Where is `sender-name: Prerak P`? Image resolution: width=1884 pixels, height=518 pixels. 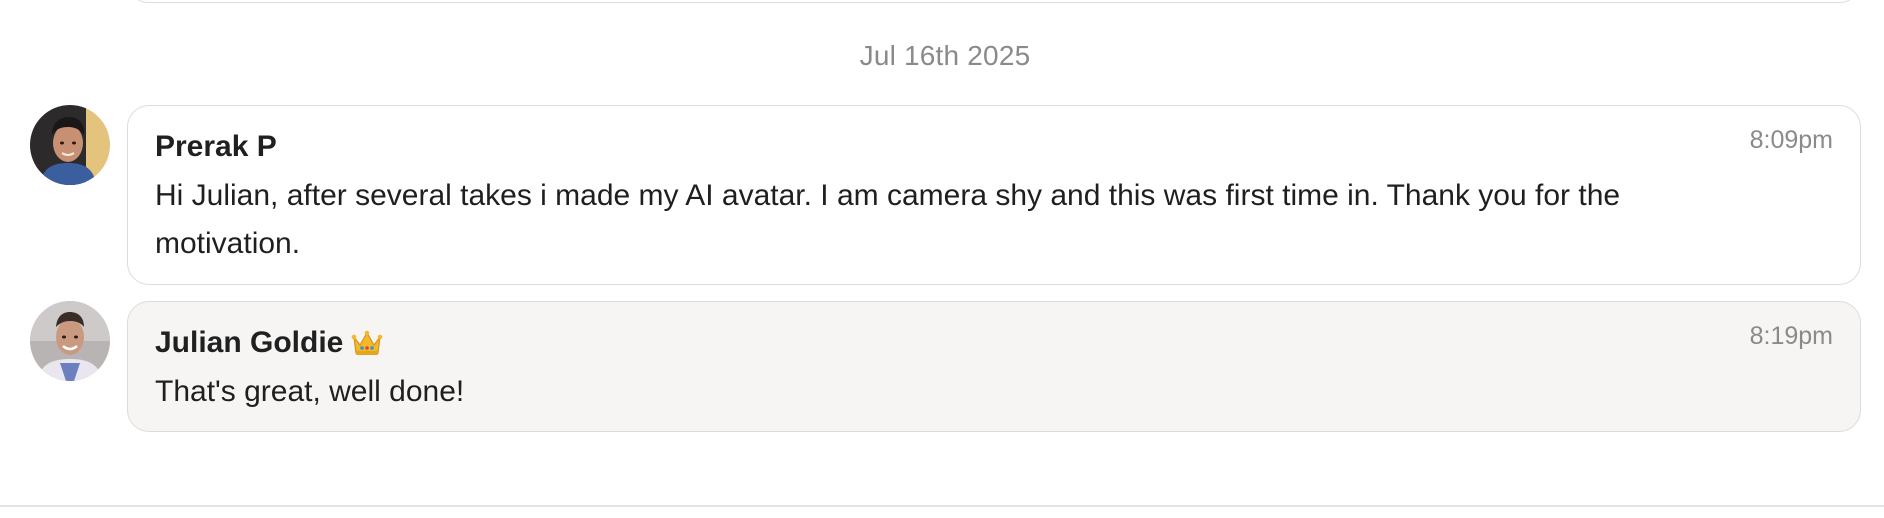
sender-name: Prerak P is located at coordinates (216, 147).